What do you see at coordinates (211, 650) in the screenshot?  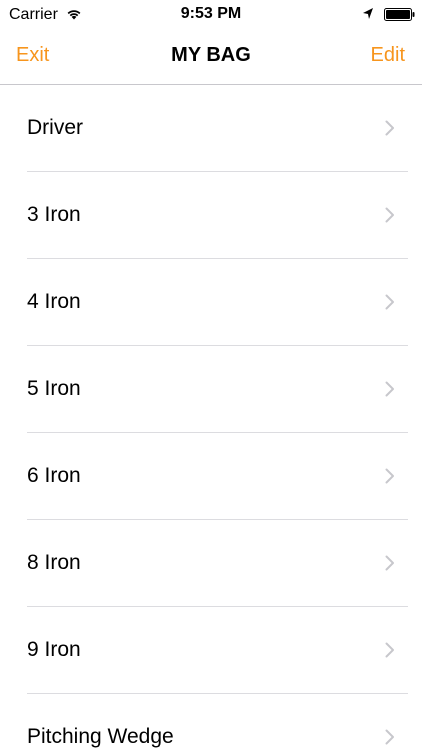 I see `list-item: 9 Iron` at bounding box center [211, 650].